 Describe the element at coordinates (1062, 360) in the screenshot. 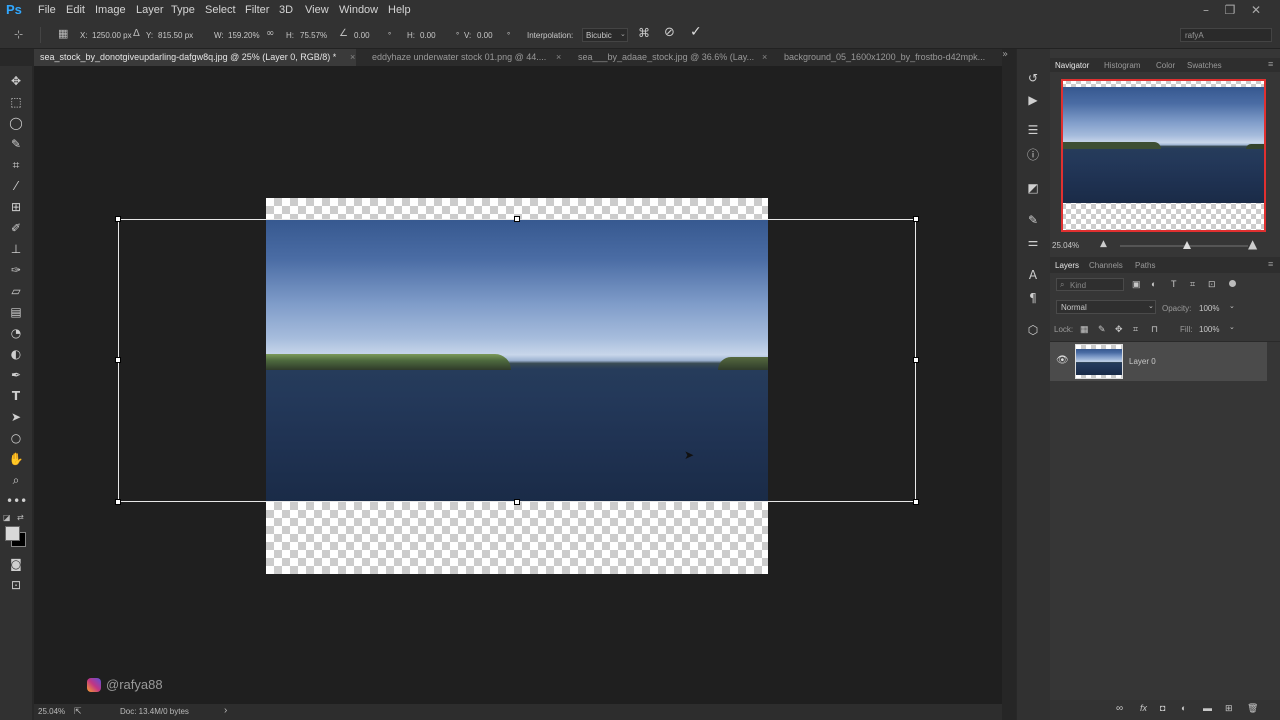

I see `eye-icon: 👁` at that location.